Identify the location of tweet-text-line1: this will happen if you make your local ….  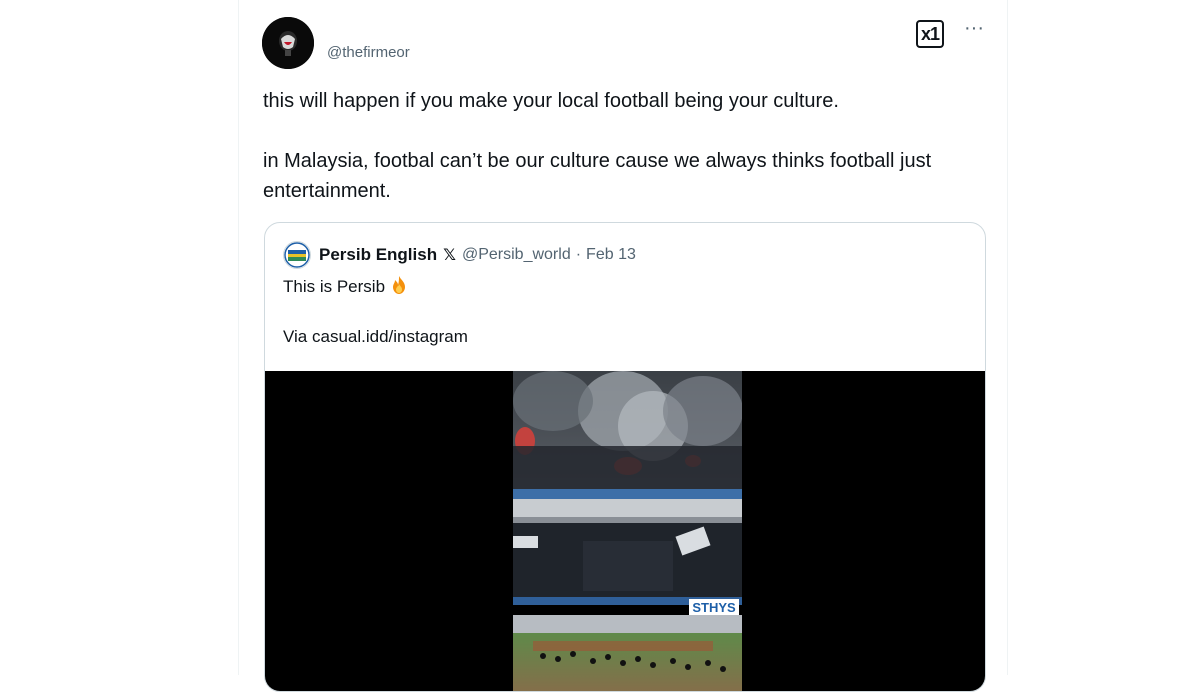
(551, 101).